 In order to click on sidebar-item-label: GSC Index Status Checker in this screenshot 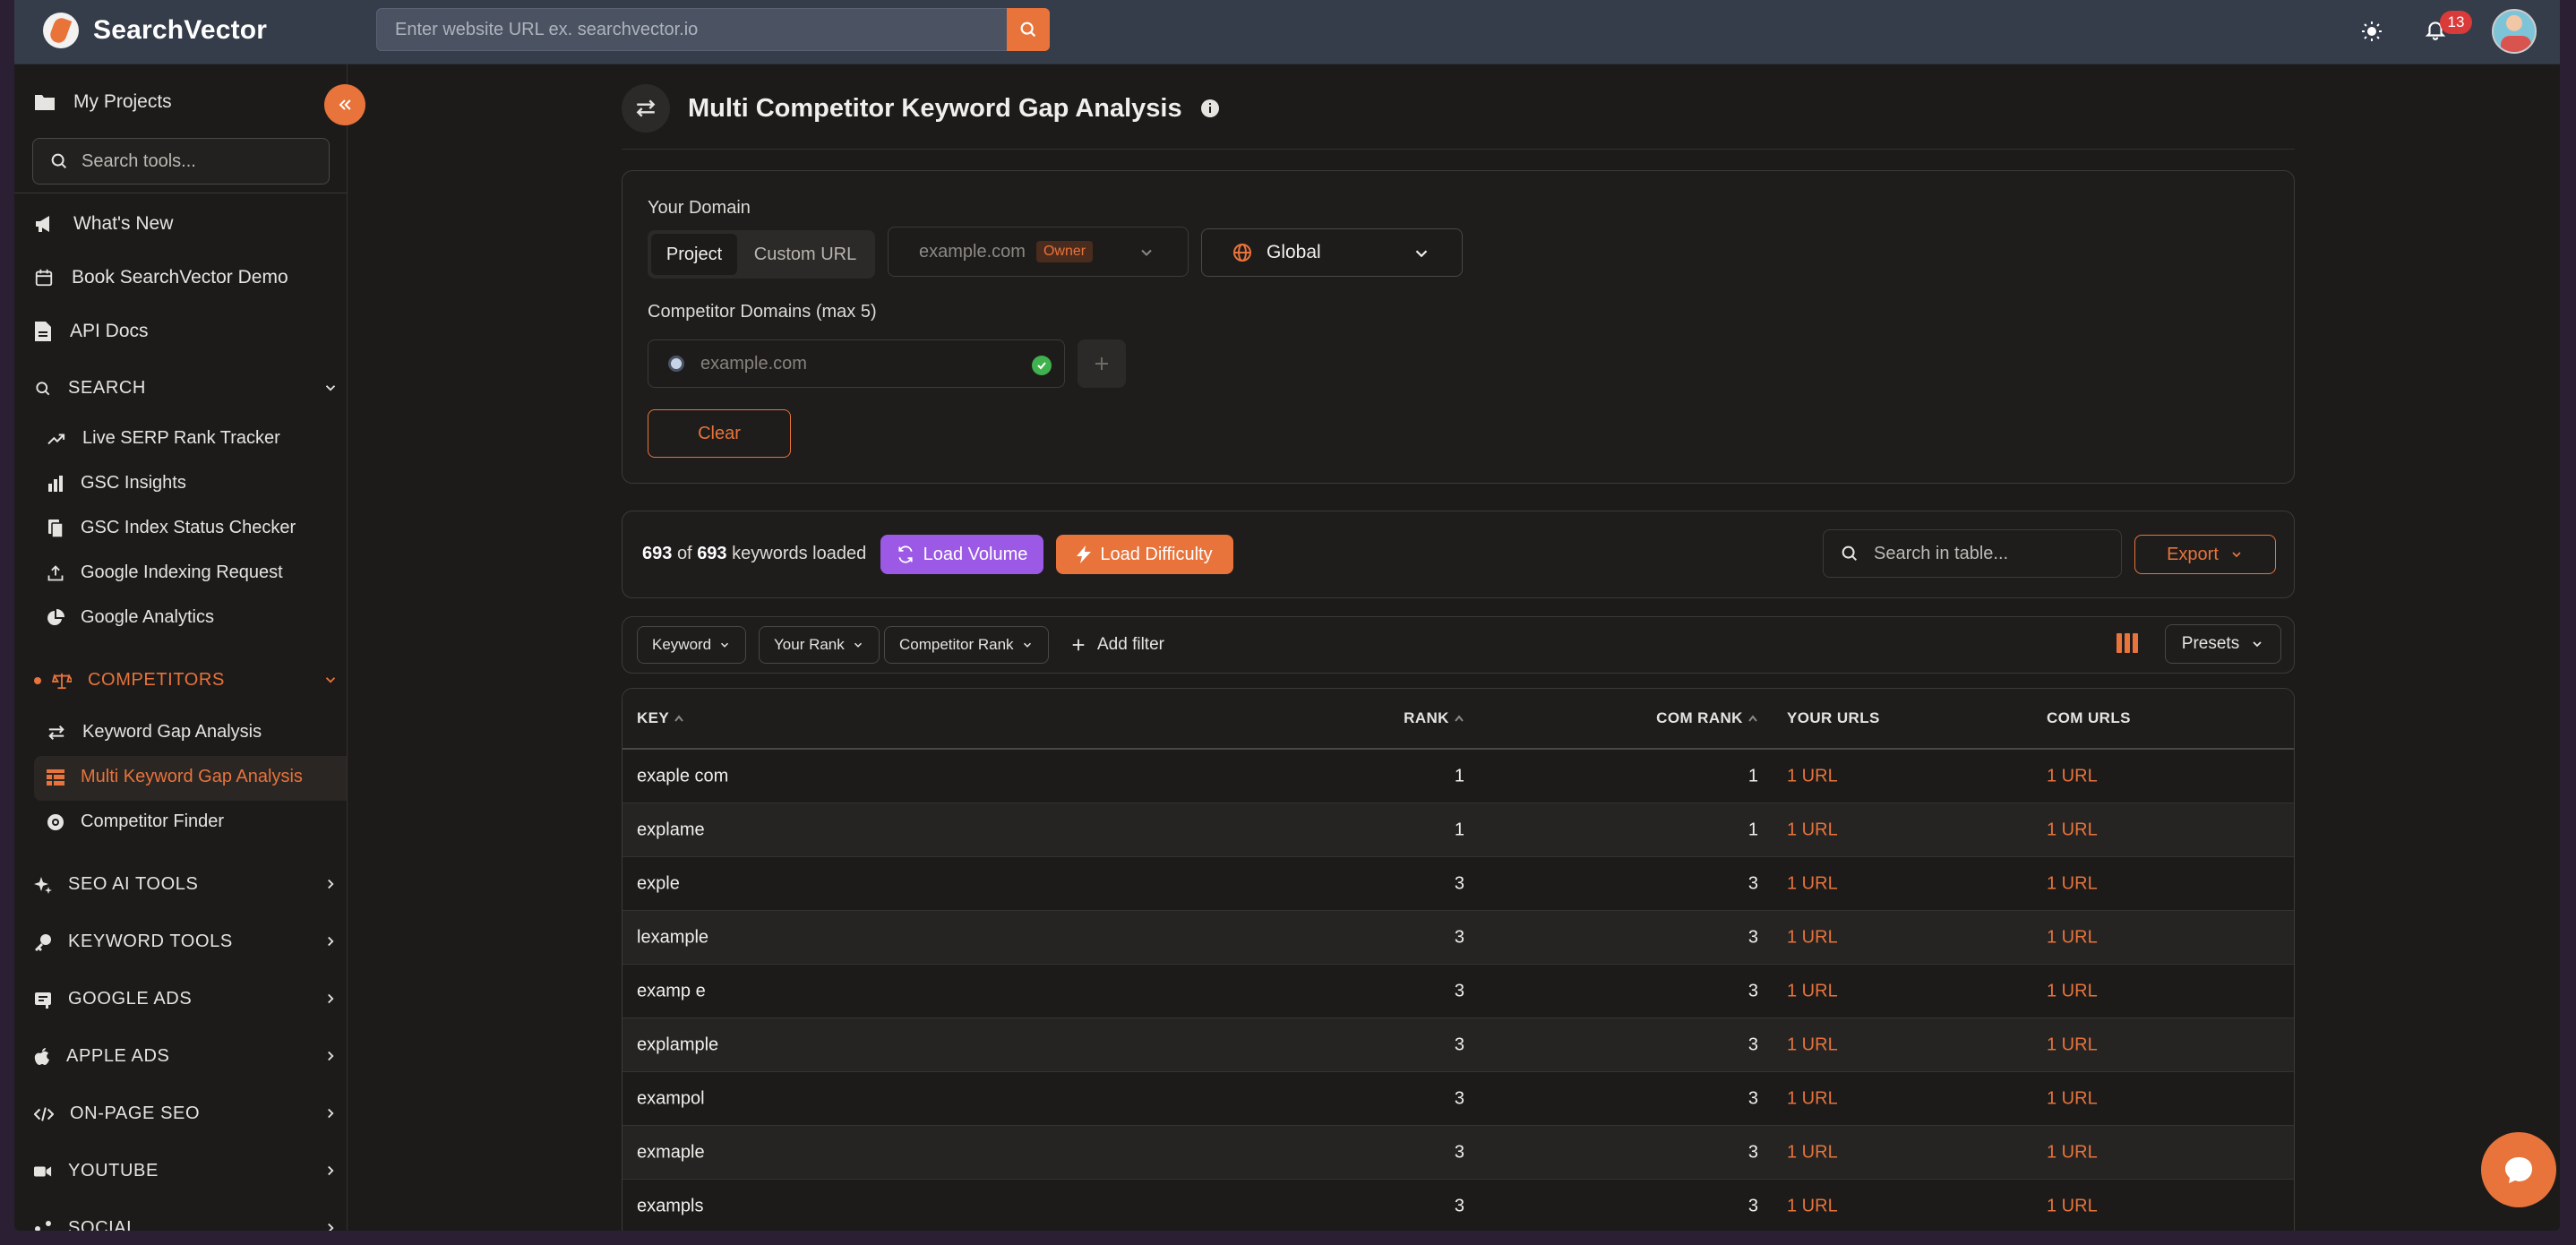, I will do `click(188, 527)`.